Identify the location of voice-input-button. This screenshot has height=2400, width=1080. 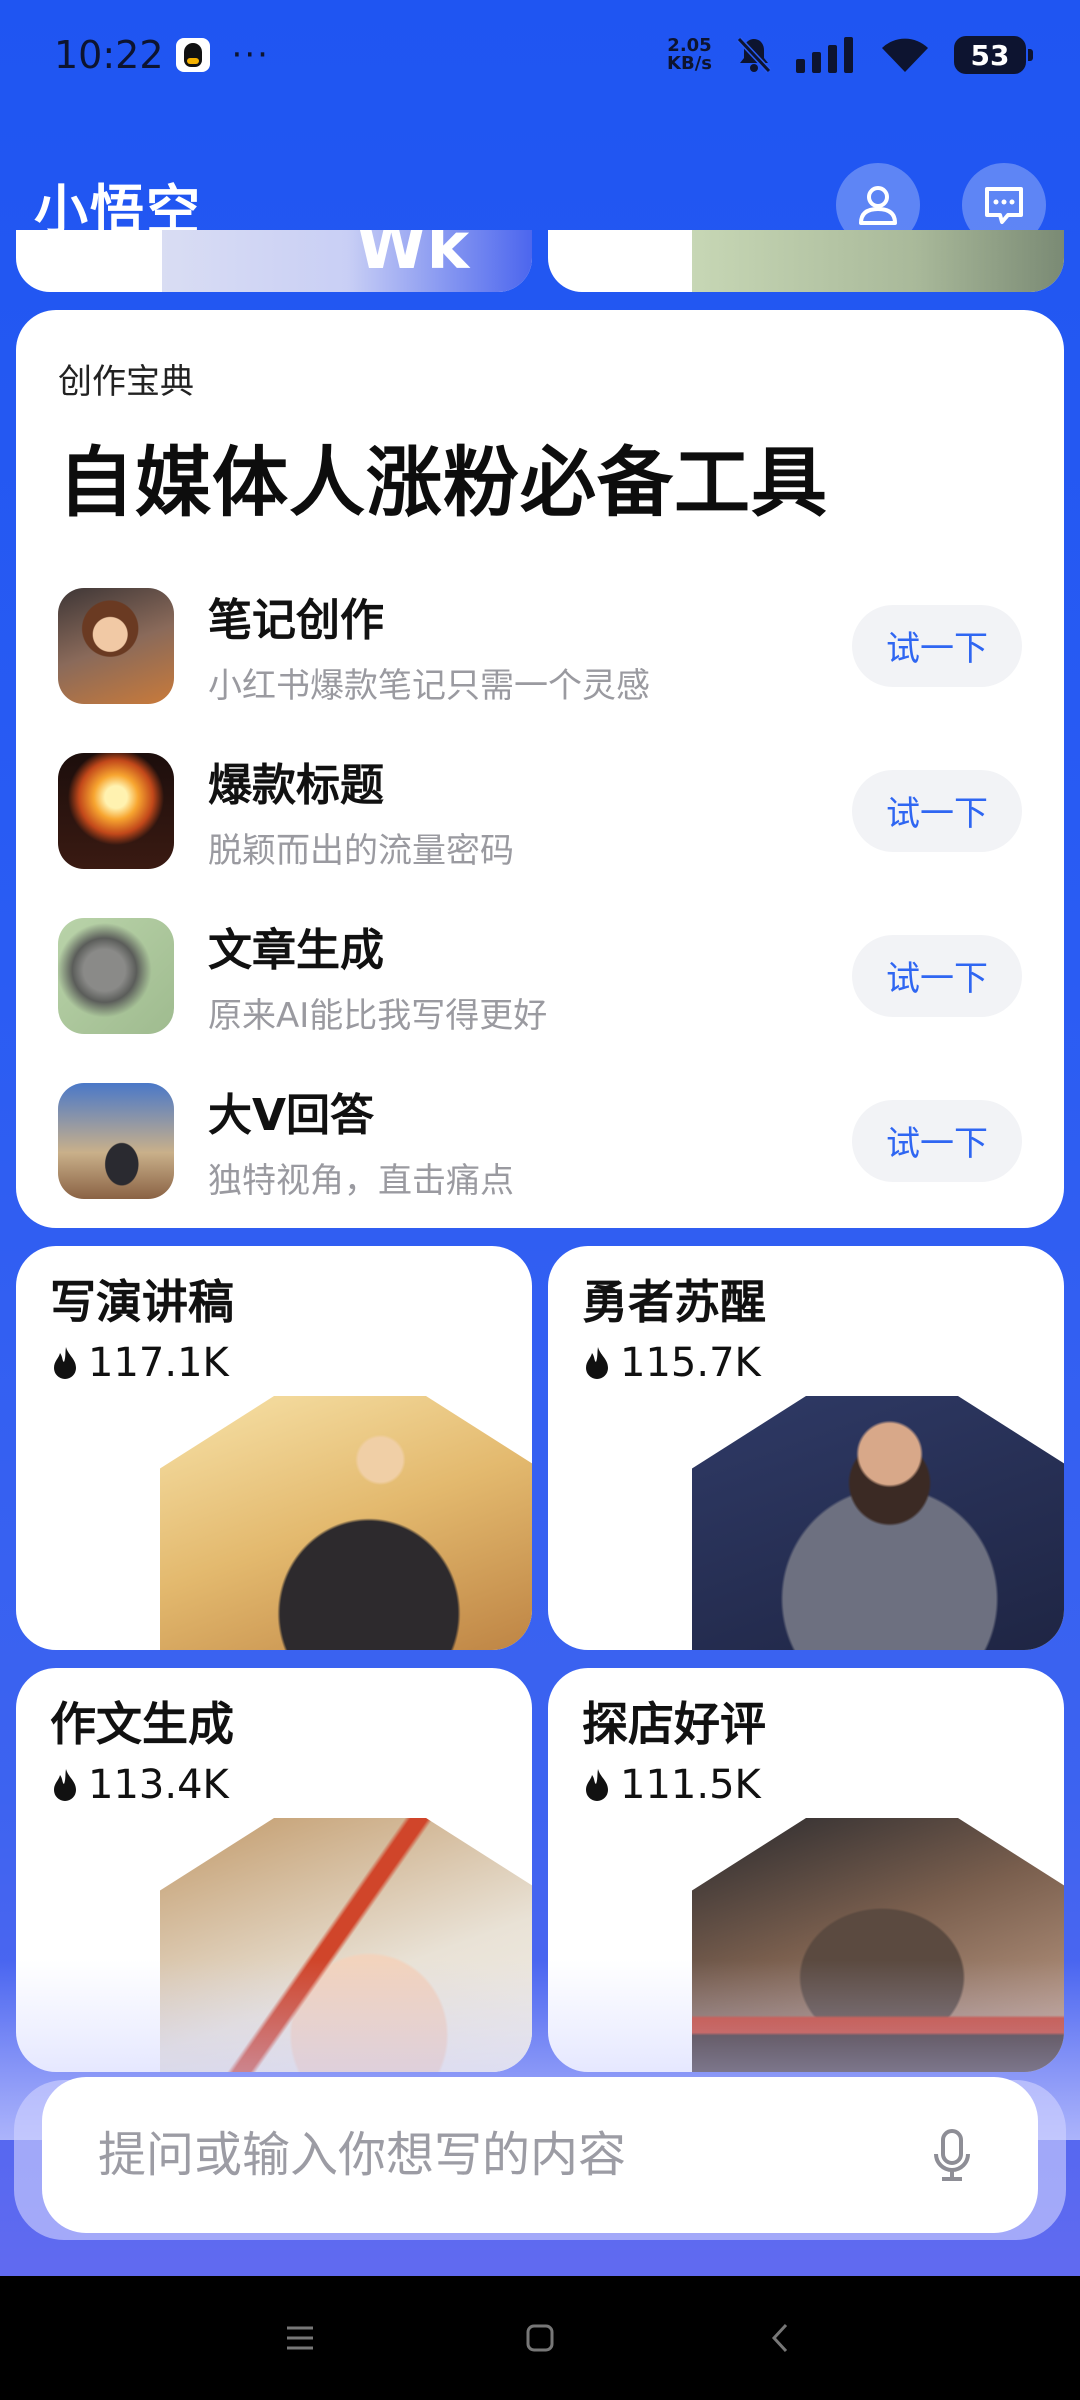
(952, 2155).